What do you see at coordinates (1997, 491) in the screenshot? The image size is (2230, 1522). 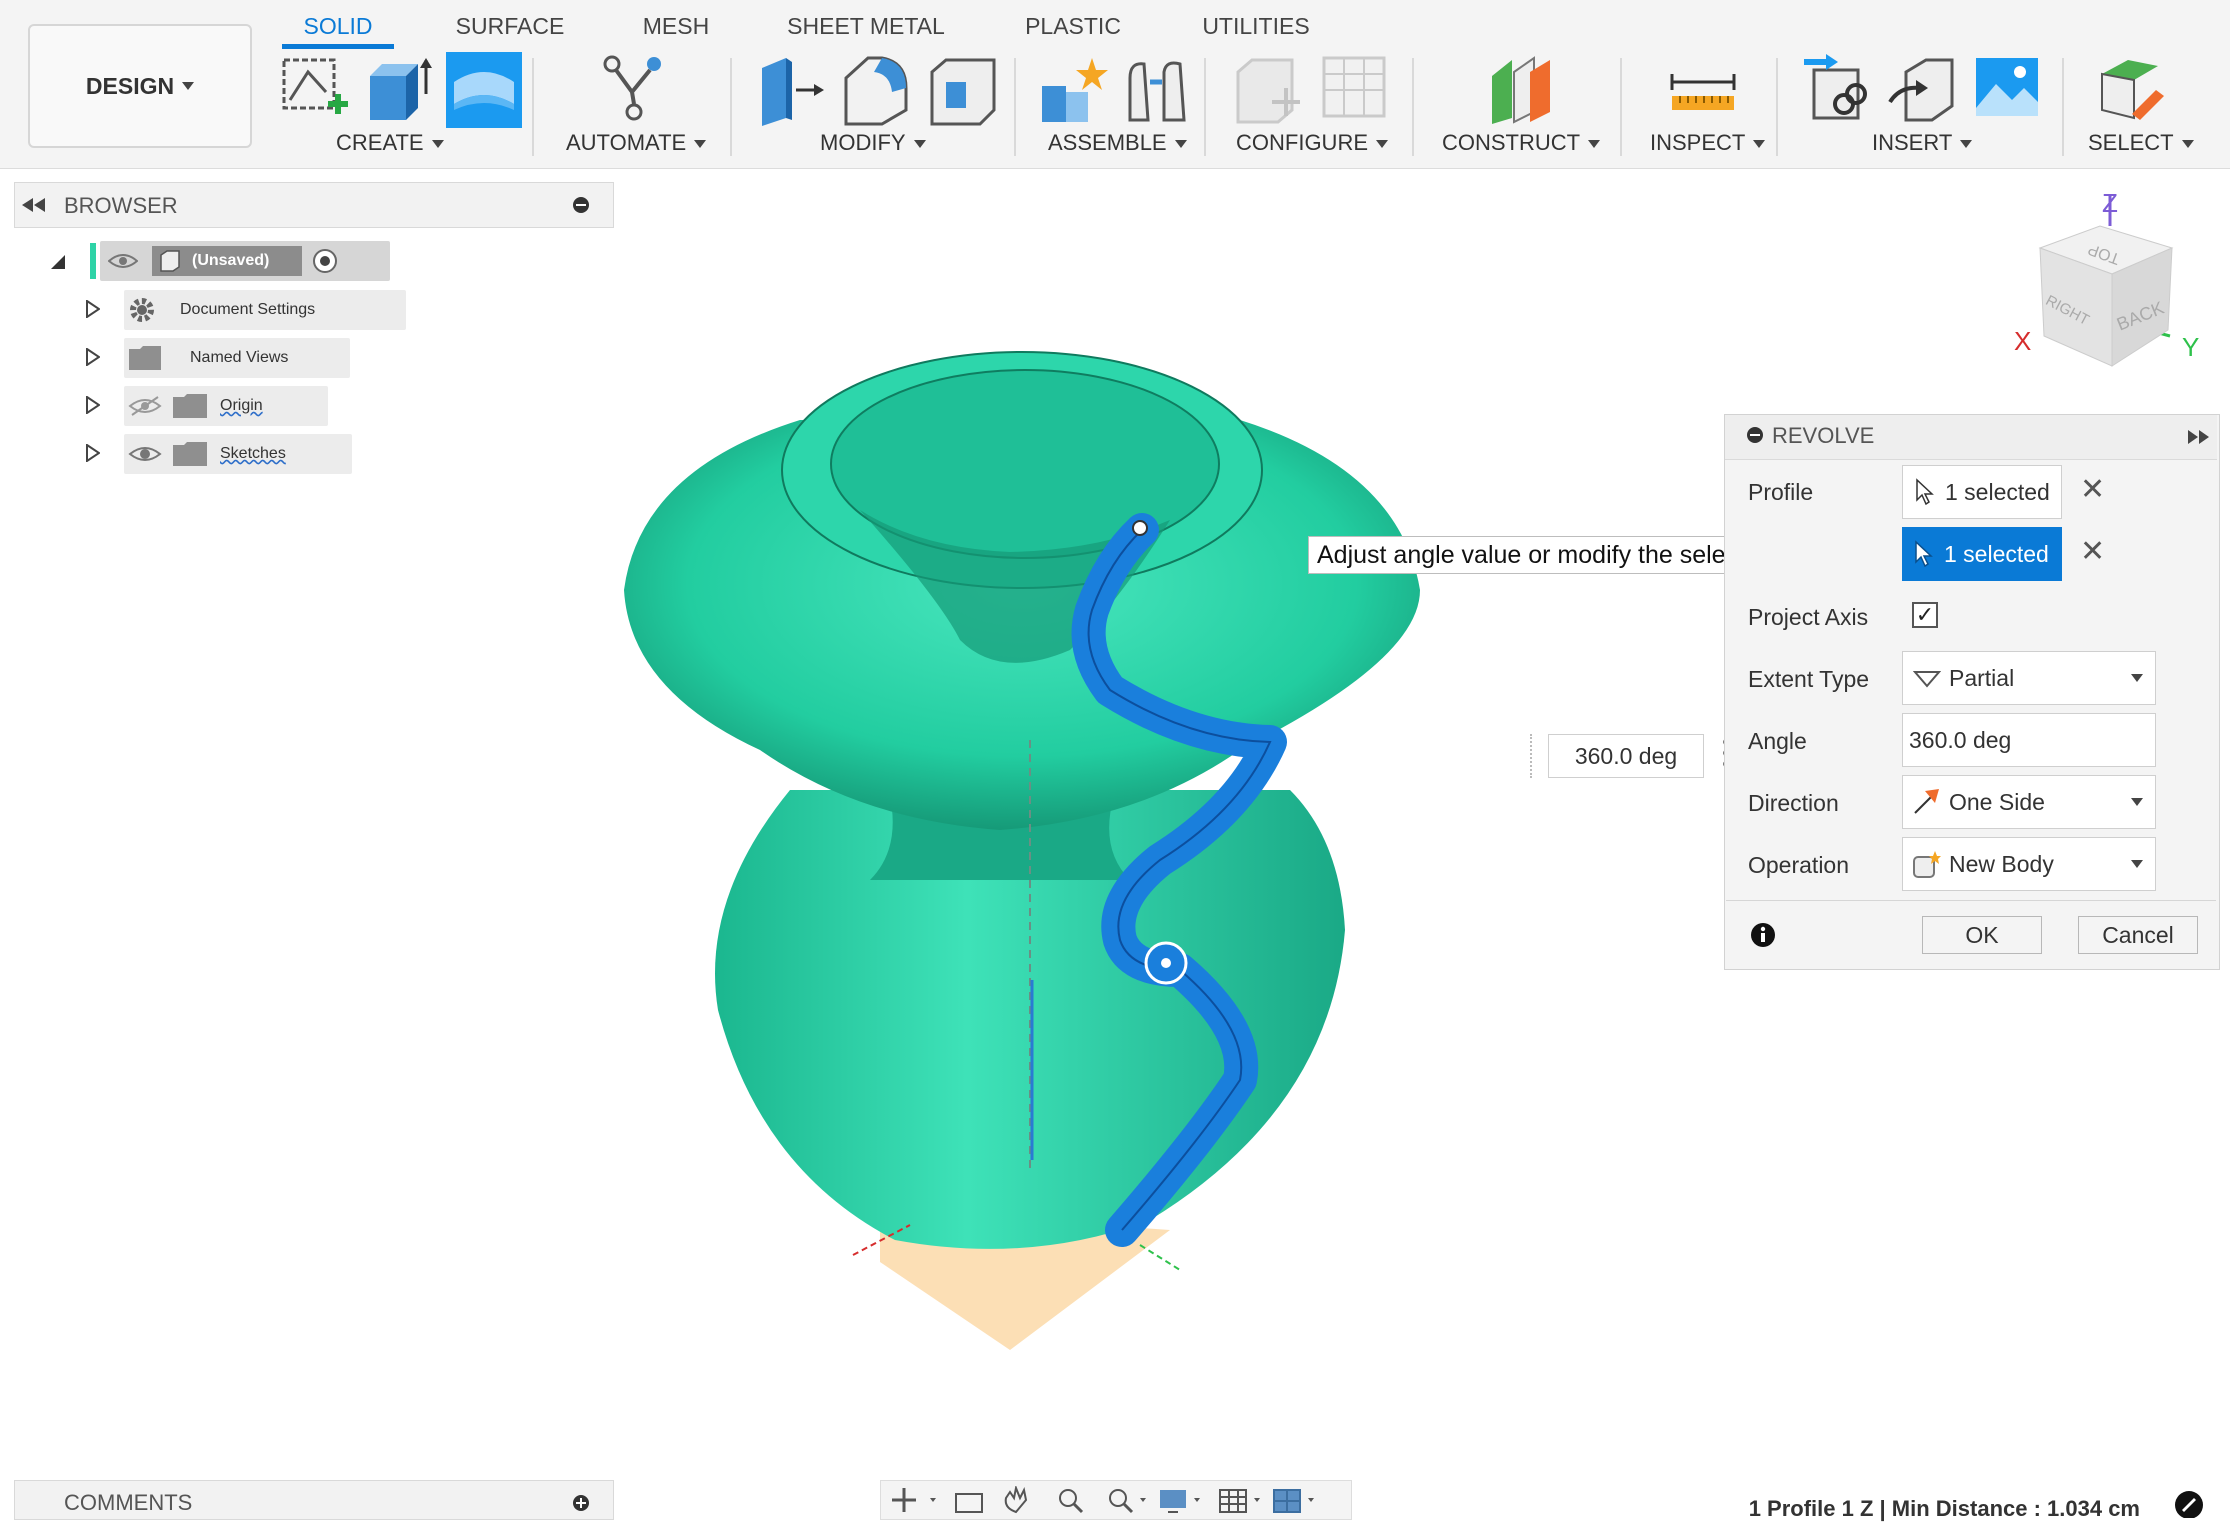 I see `profile-value: 1 selected` at bounding box center [1997, 491].